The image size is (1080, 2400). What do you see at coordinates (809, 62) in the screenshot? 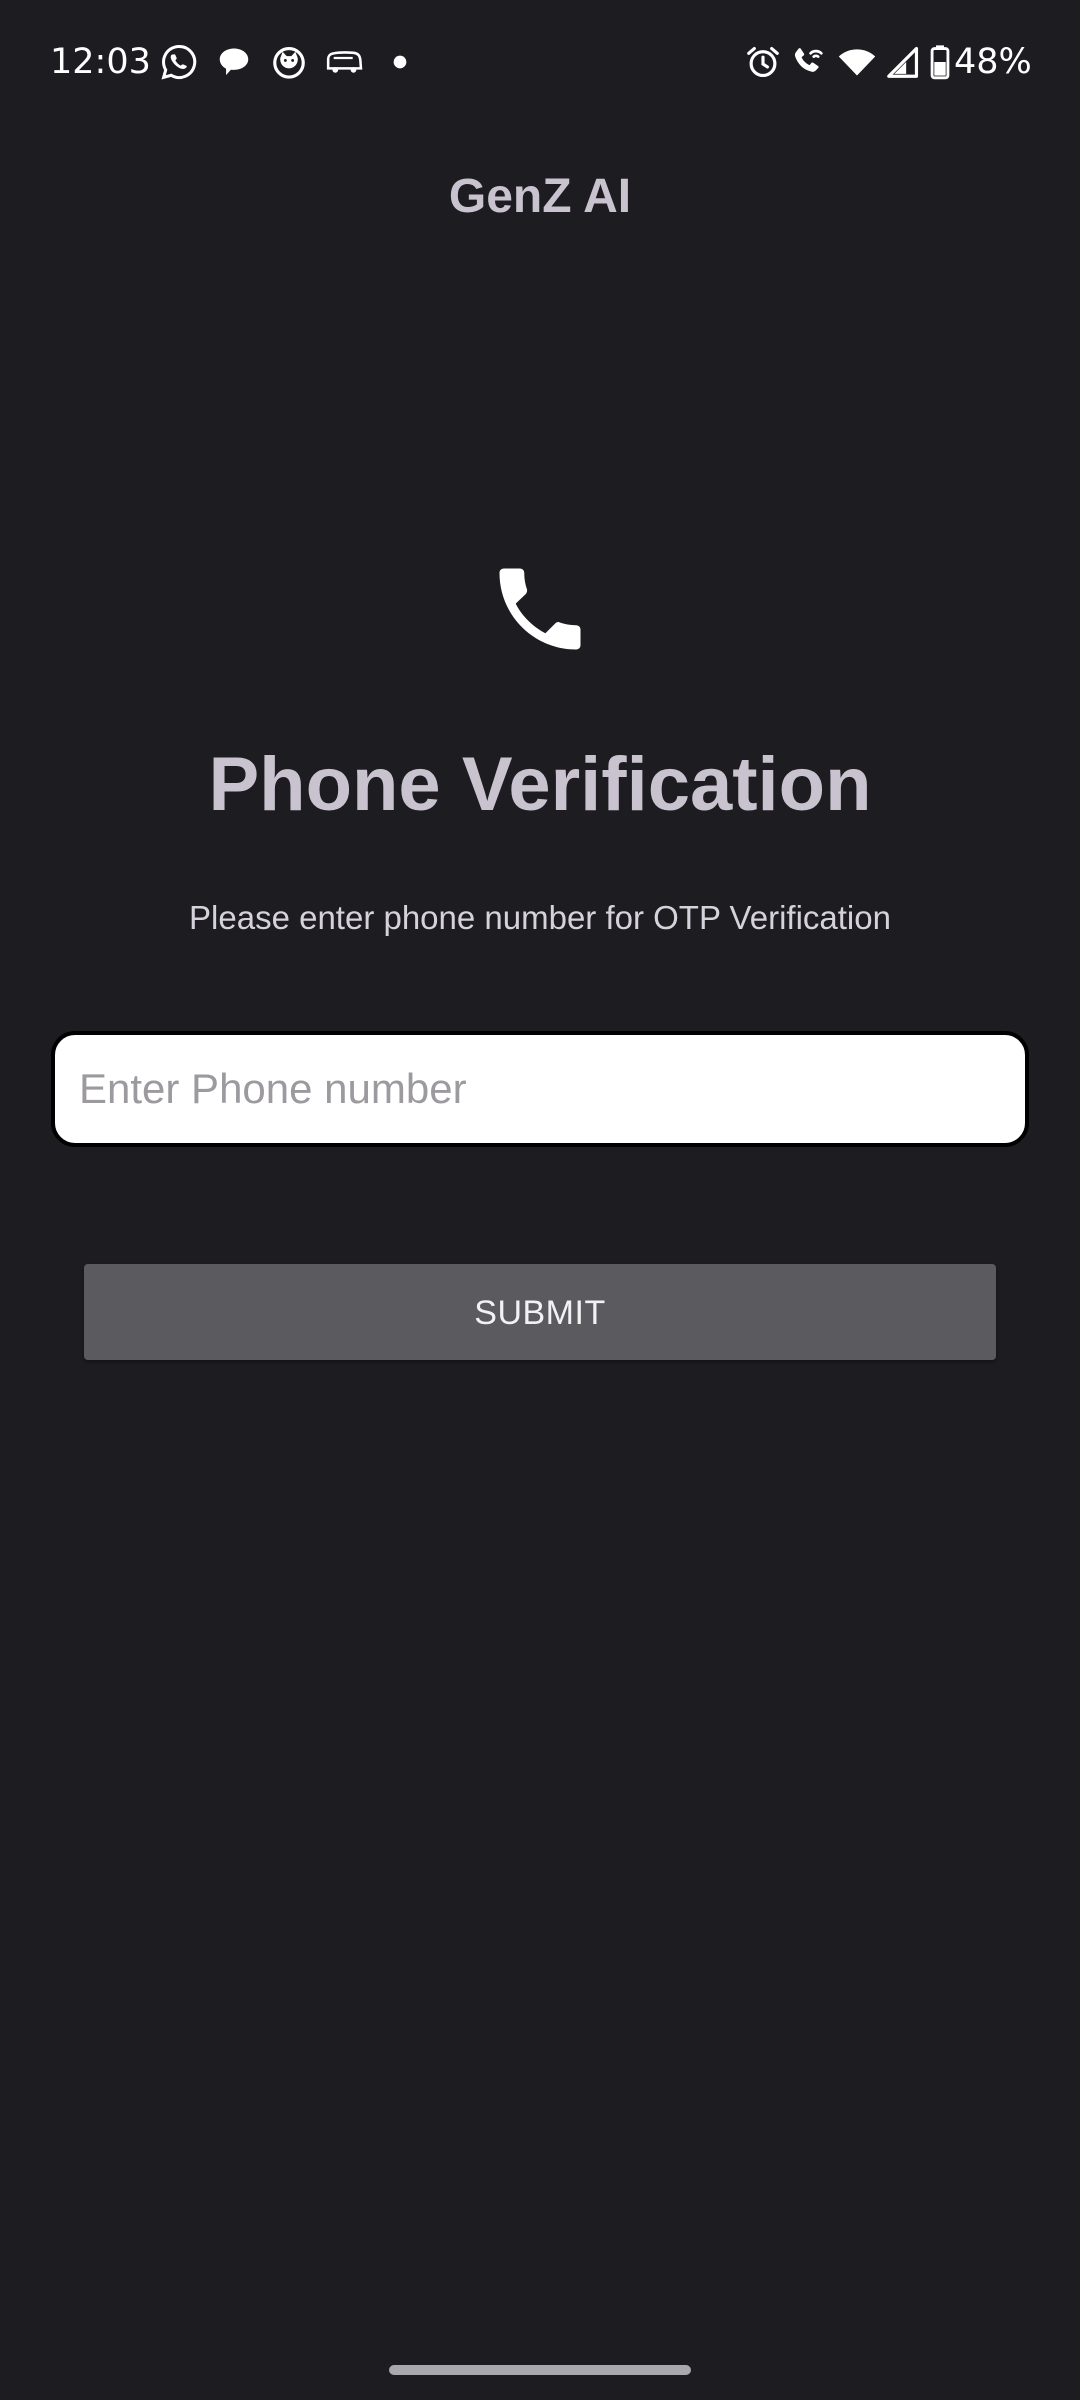
I see `wifi-call-icon` at bounding box center [809, 62].